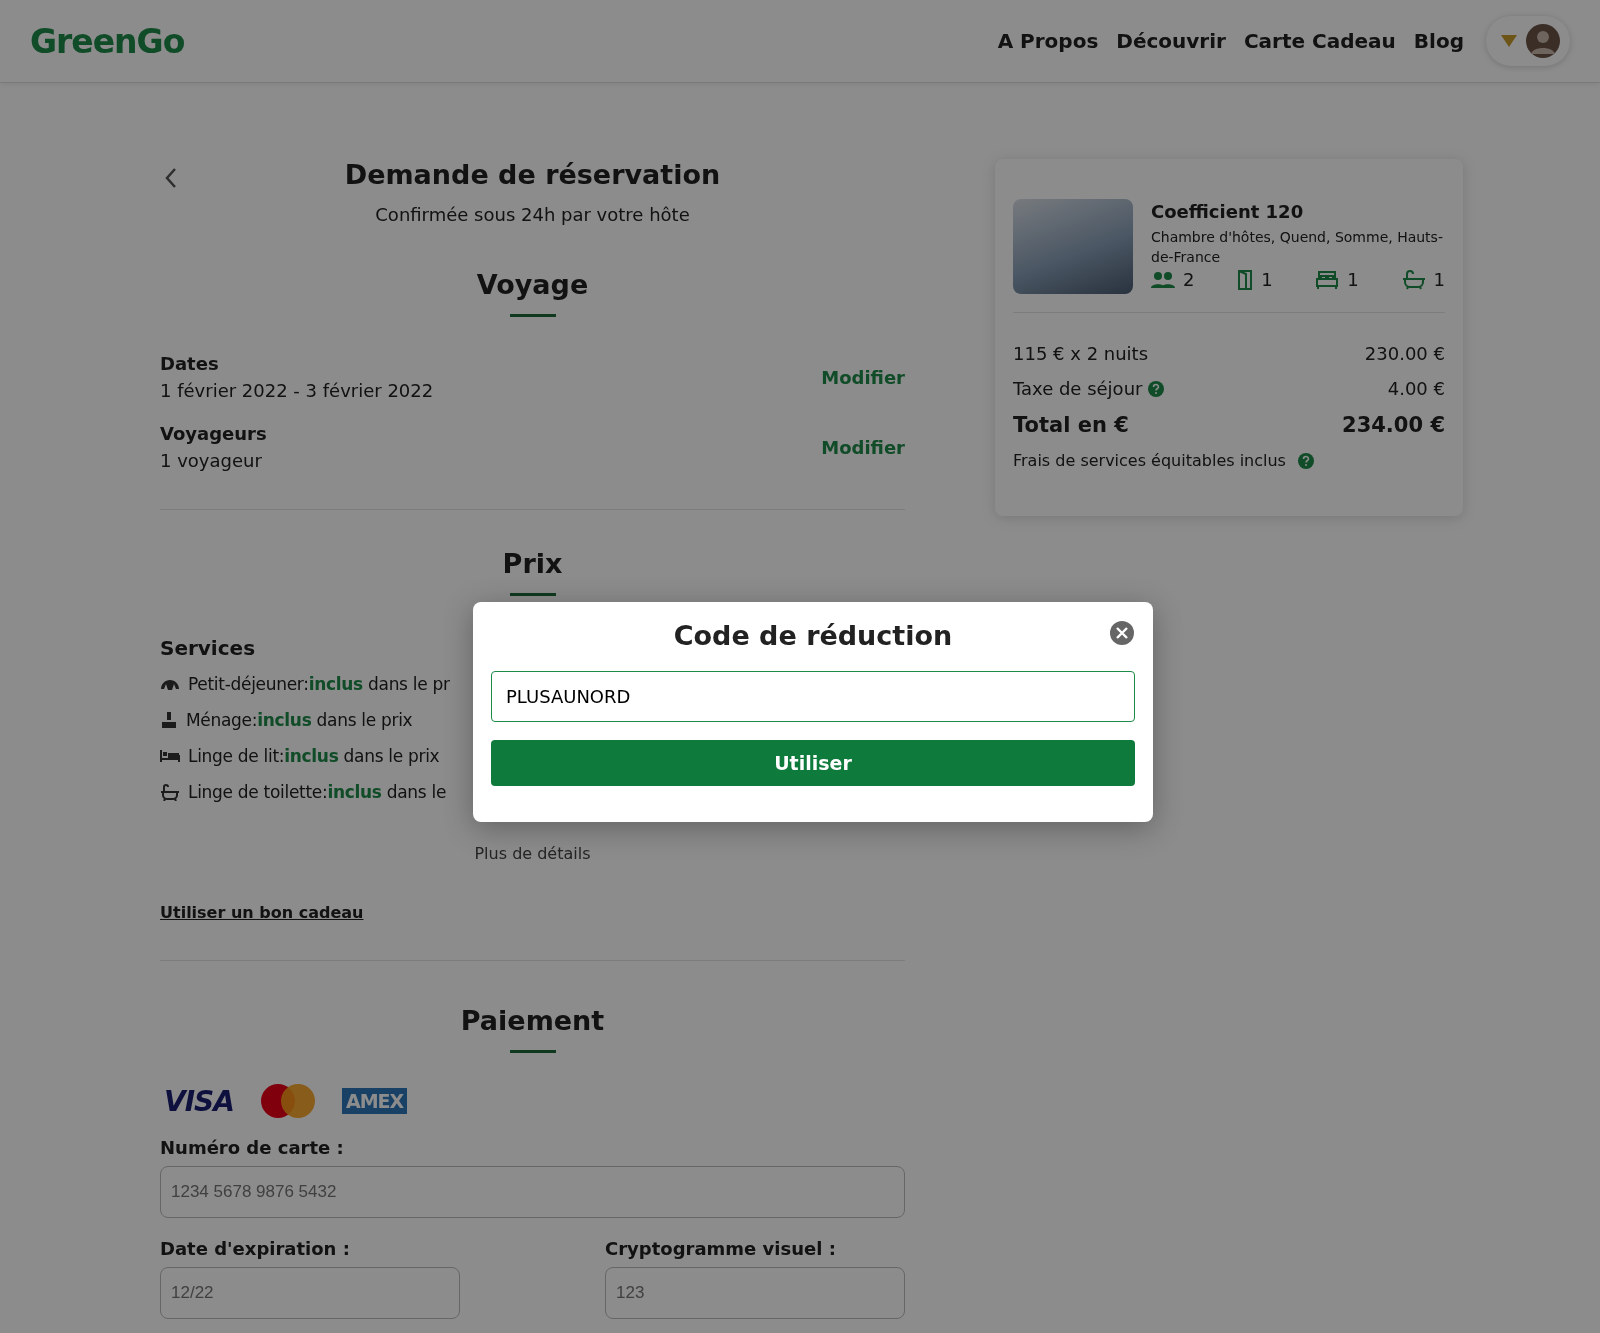 The width and height of the screenshot is (1600, 1333). I want to click on field-label: Numéro de carte :, so click(252, 1147).